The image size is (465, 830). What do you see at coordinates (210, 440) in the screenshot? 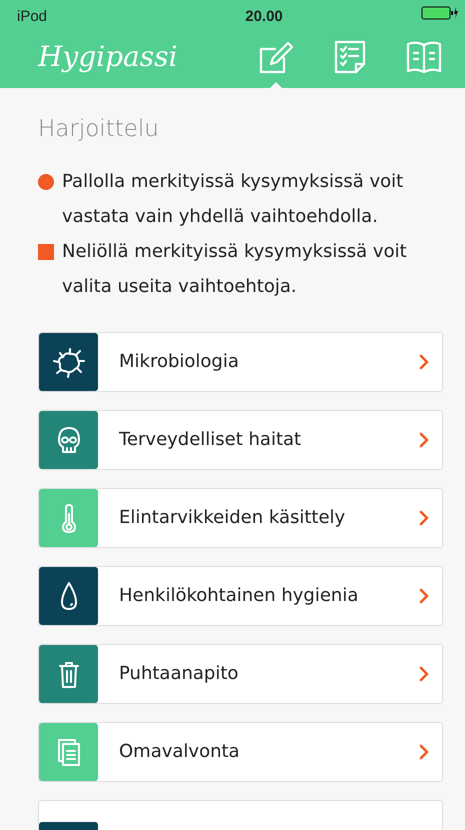
I see `topic-label: Terveydelliset haitat` at bounding box center [210, 440].